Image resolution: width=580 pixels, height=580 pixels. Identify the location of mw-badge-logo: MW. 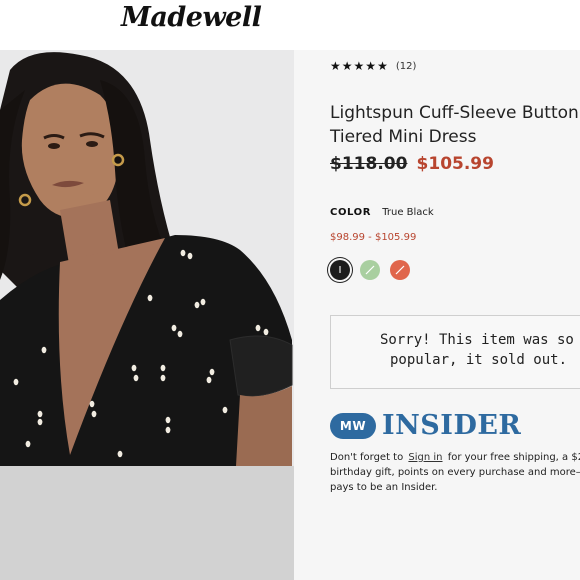
(353, 426).